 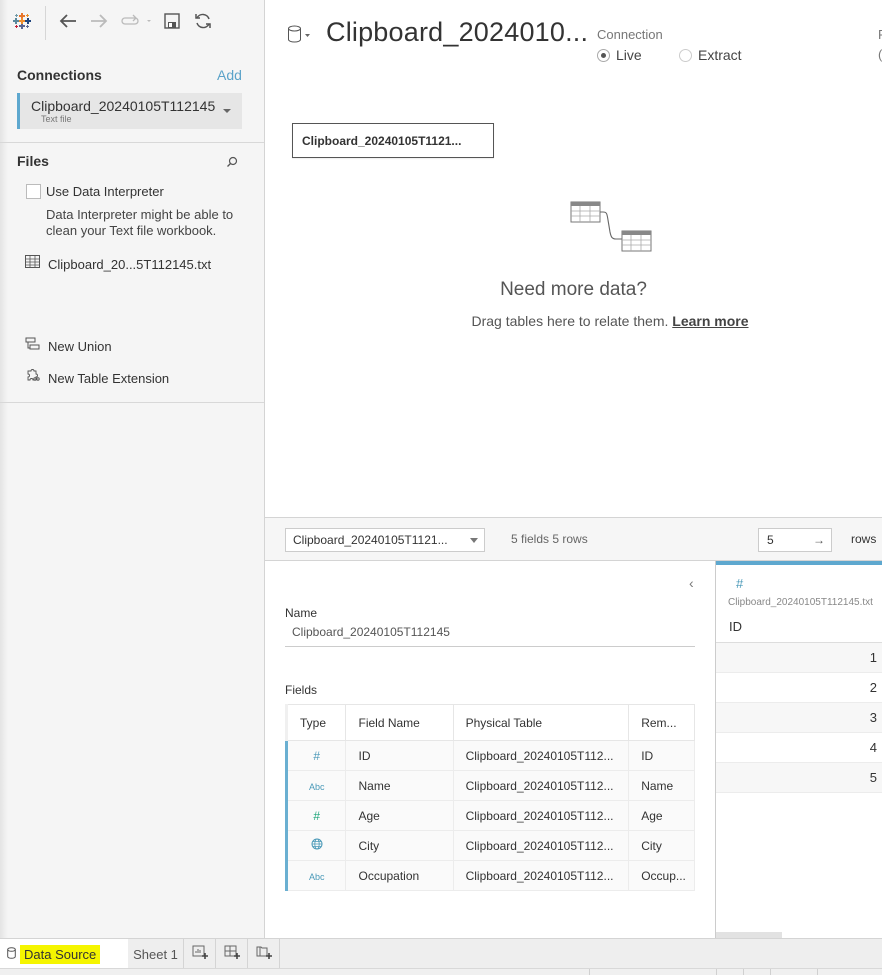 I want to click on chevron-left-icon: ‹, so click(x=691, y=583).